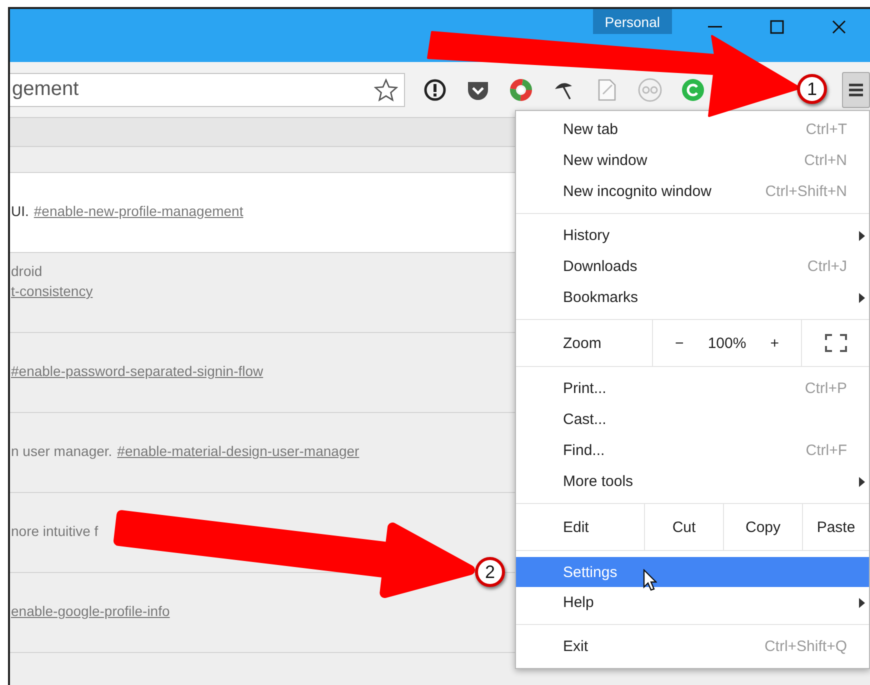  What do you see at coordinates (692, 90) in the screenshot?
I see `circle-icon` at bounding box center [692, 90].